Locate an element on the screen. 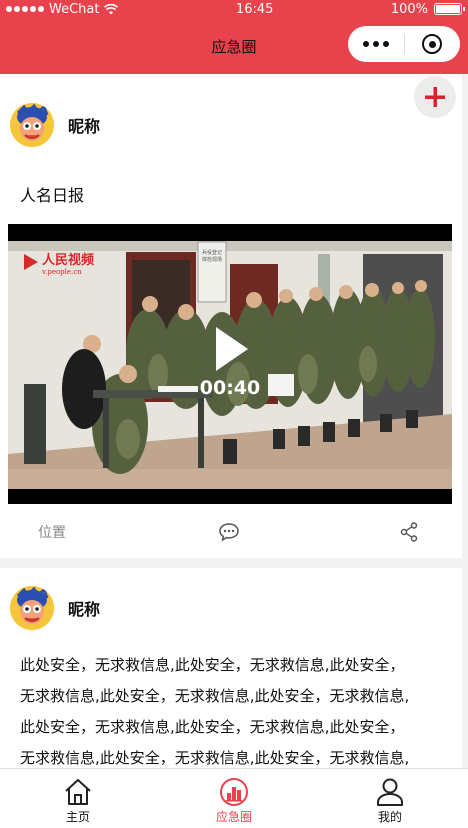 The height and width of the screenshot is (828, 468). play-button is located at coordinates (230, 349).